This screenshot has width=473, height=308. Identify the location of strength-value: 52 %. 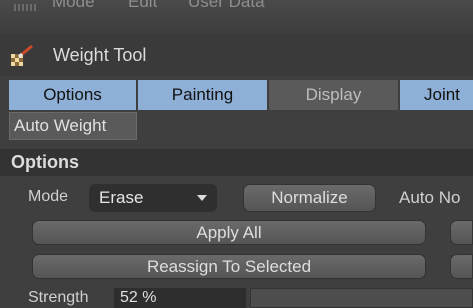
(138, 297).